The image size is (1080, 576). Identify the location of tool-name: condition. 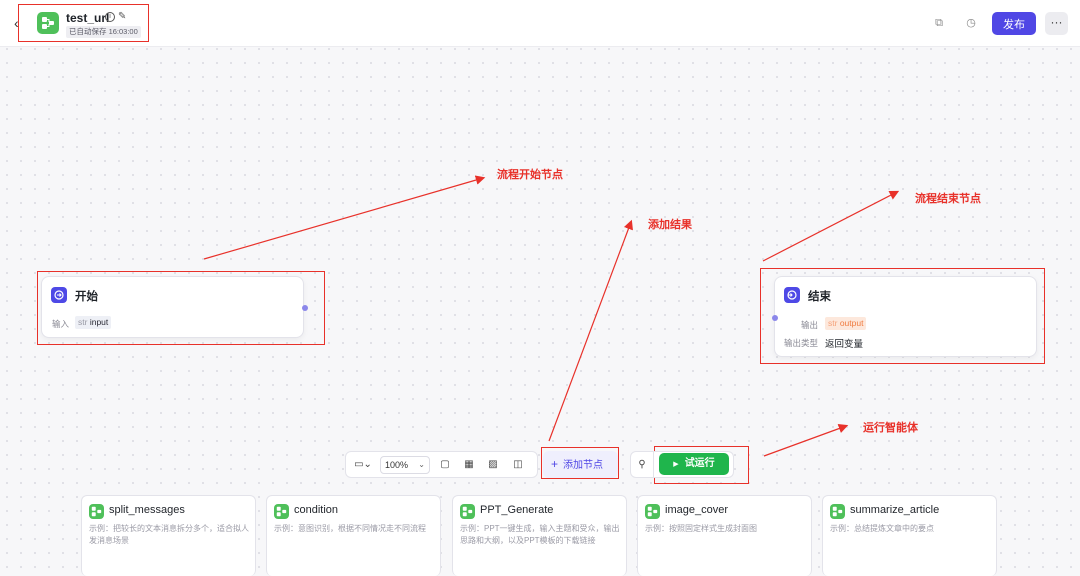
(316, 510).